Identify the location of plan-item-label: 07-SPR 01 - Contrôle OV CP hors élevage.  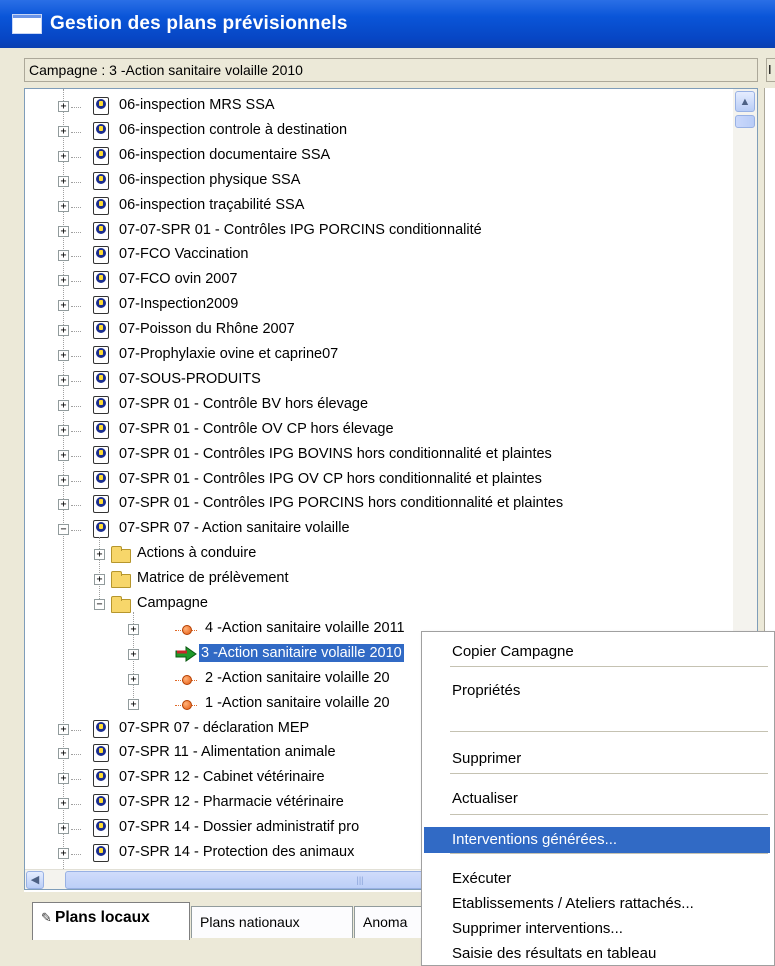
(256, 429).